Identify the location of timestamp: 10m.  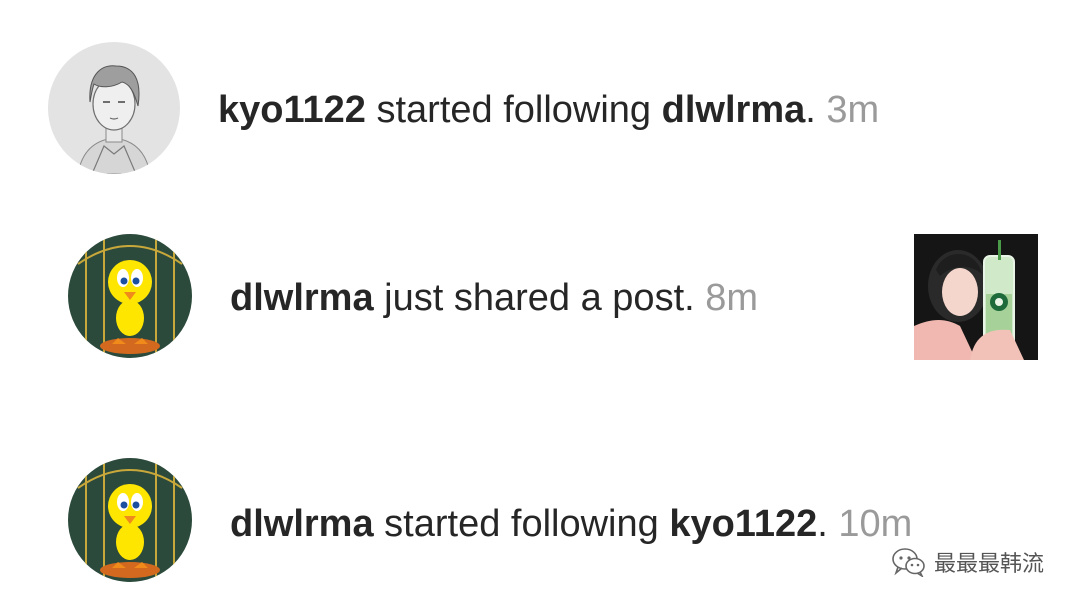
(875, 524).